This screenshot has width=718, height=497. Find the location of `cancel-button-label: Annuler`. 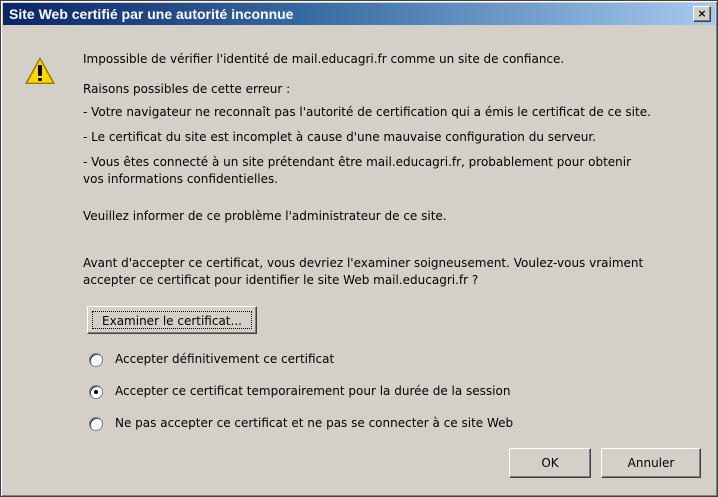

cancel-button-label: Annuler is located at coordinates (651, 463).